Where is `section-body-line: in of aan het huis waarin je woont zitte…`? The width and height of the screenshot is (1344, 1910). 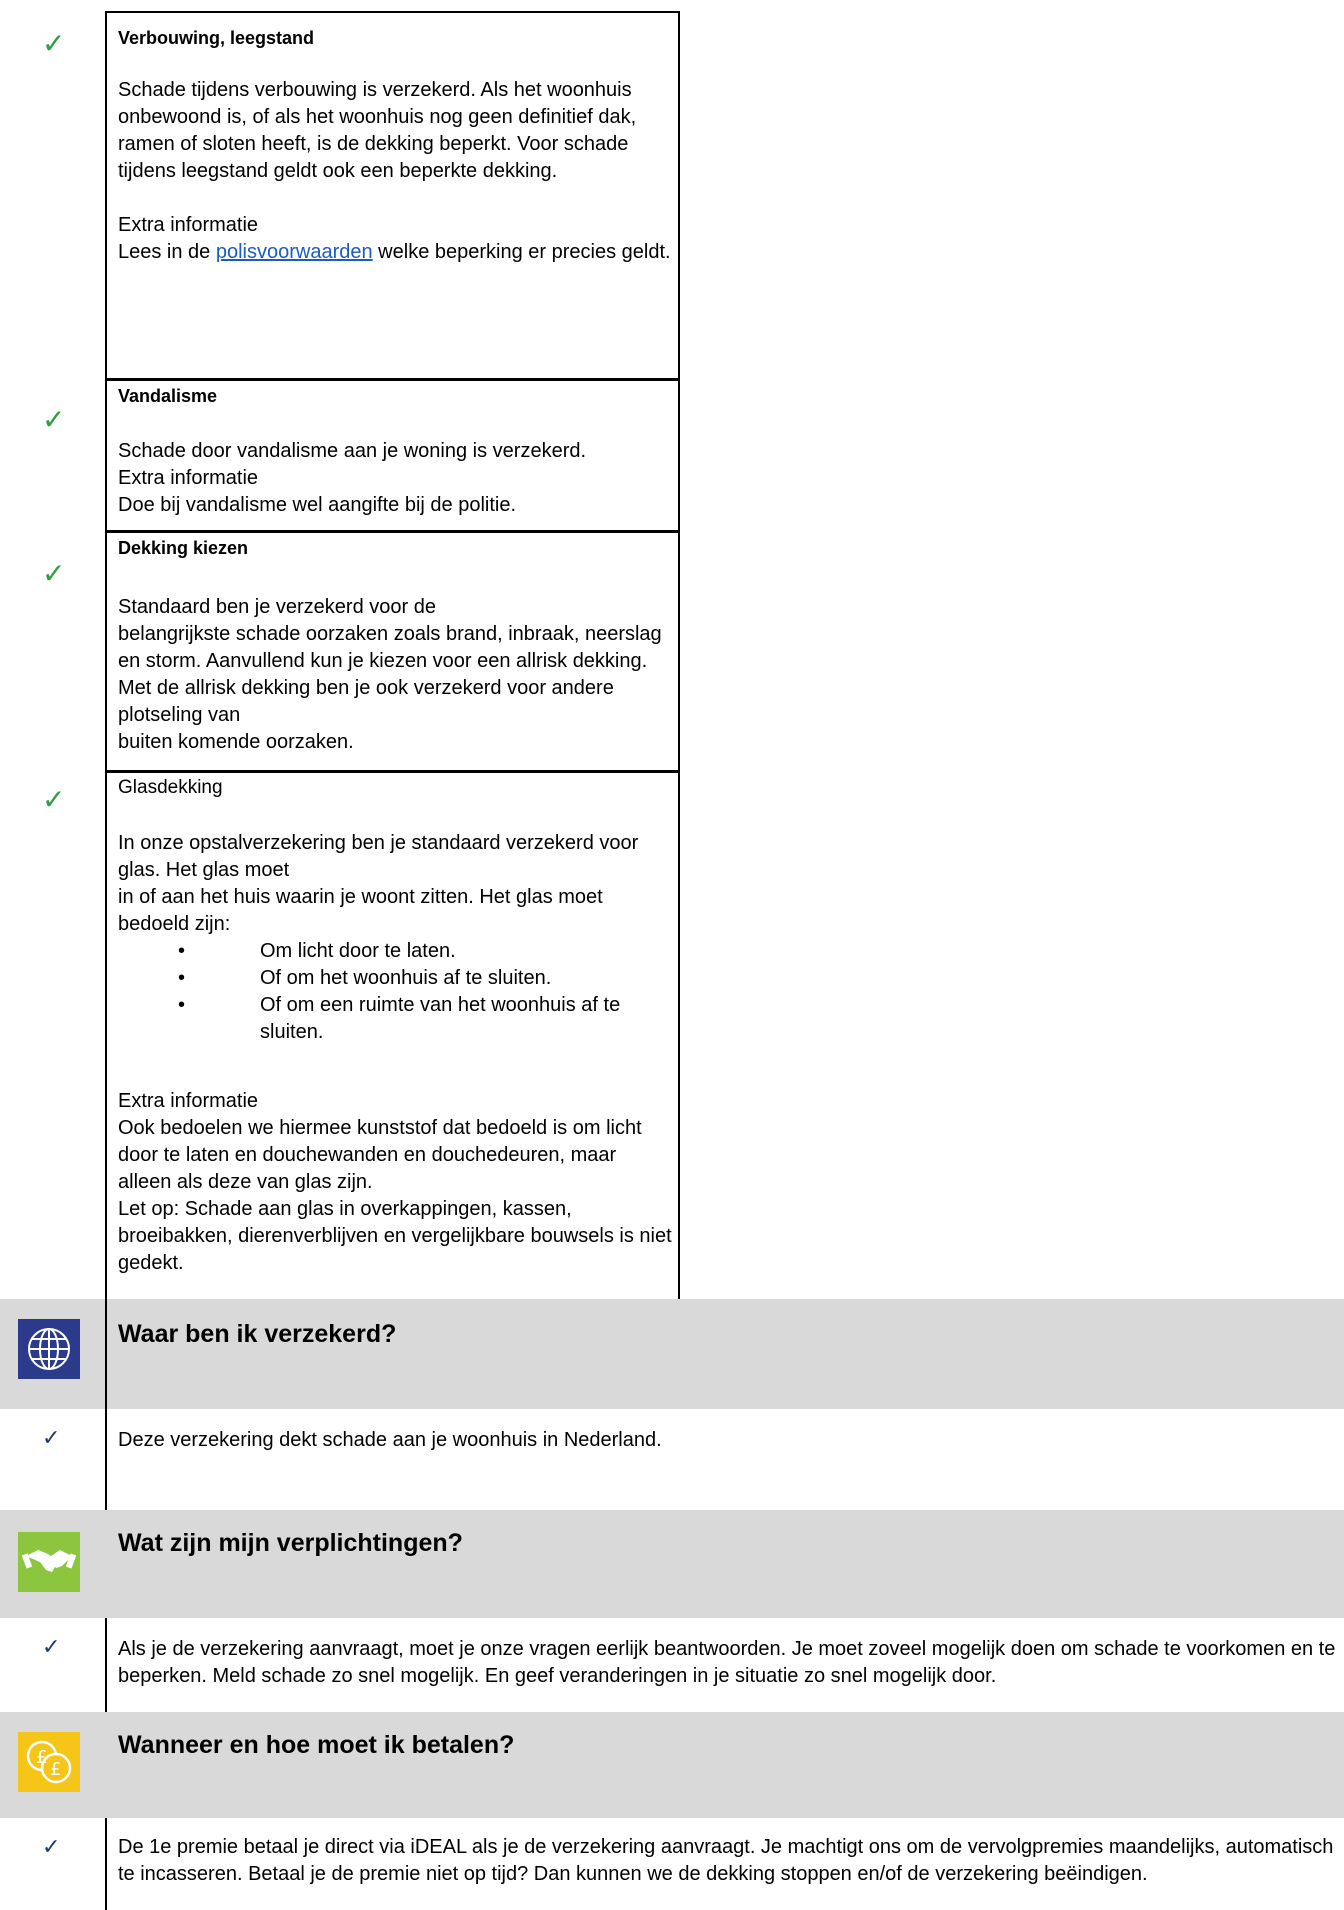 section-body-line: in of aan het huis waarin je woont zitte… is located at coordinates (360, 910).